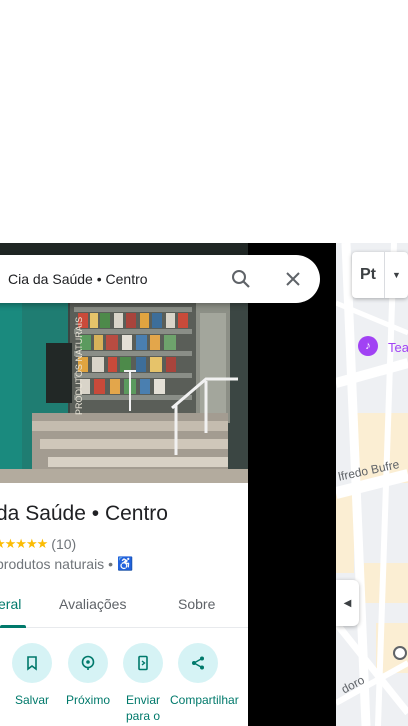  I want to click on rating-row: ★★★★★ (10), so click(38, 544).